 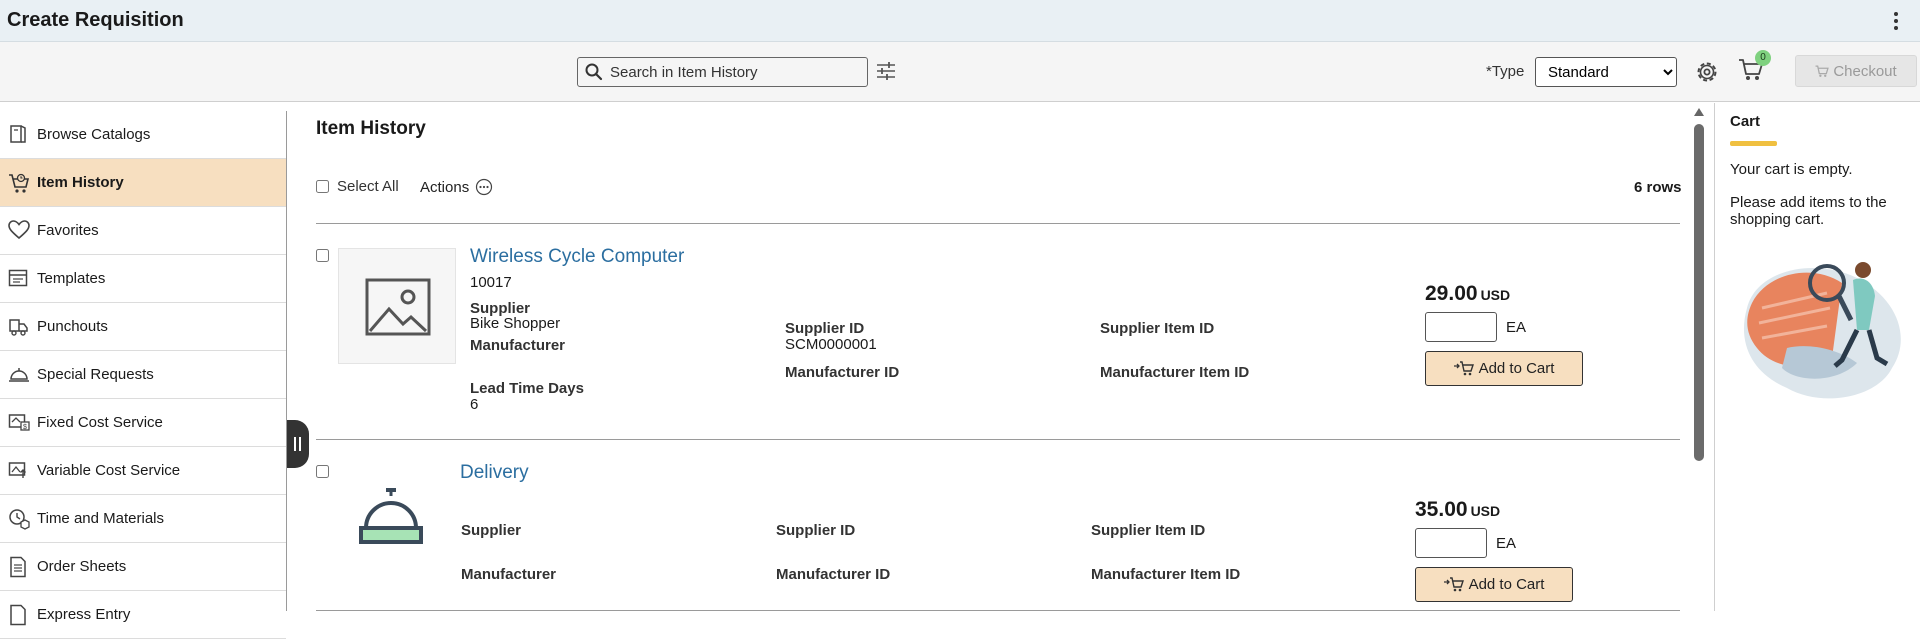 I want to click on cart-count-badge: 0, so click(x=1763, y=58).